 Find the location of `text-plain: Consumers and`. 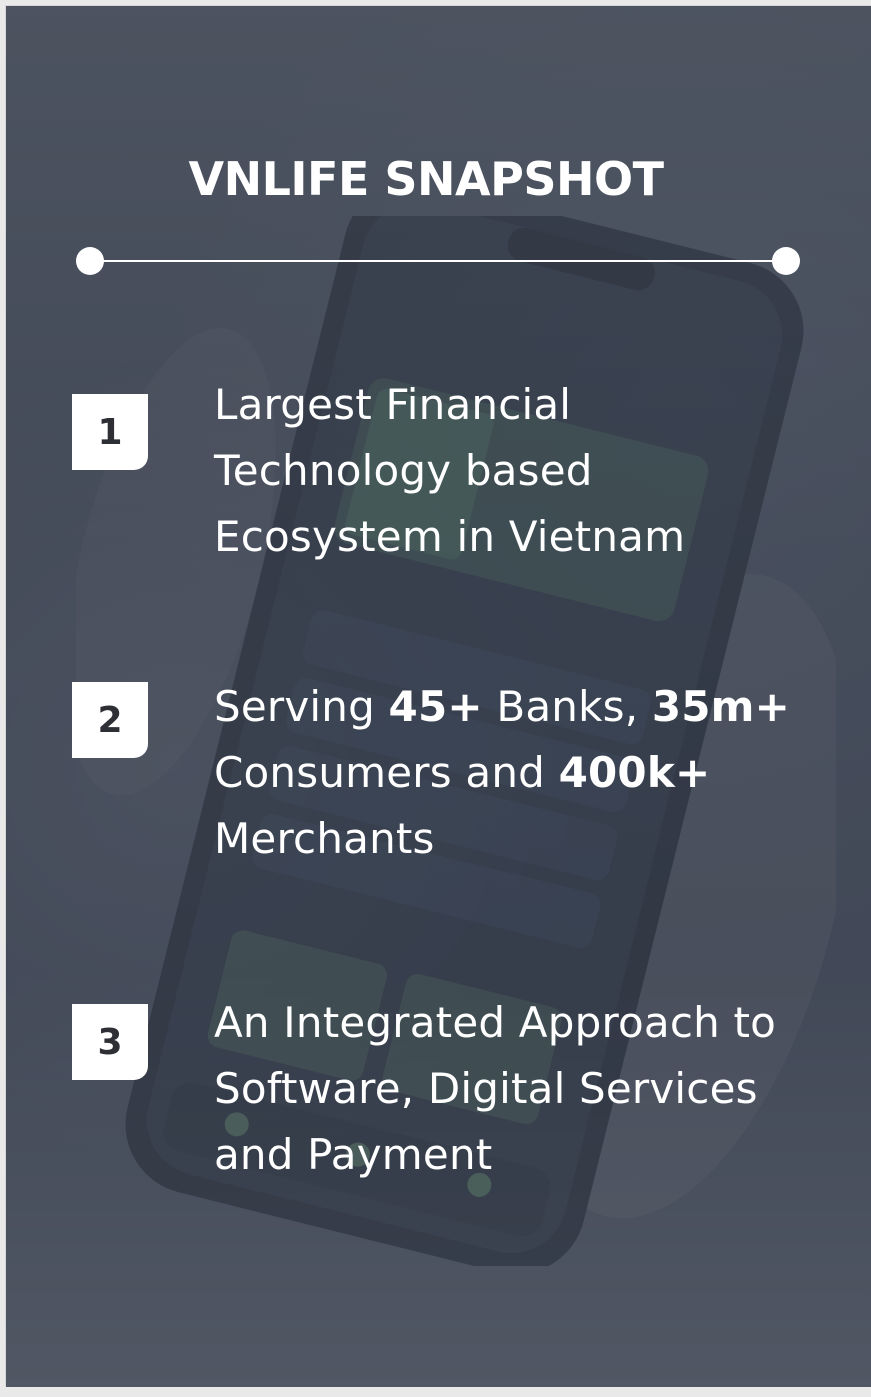

text-plain: Consumers and is located at coordinates (386, 772).